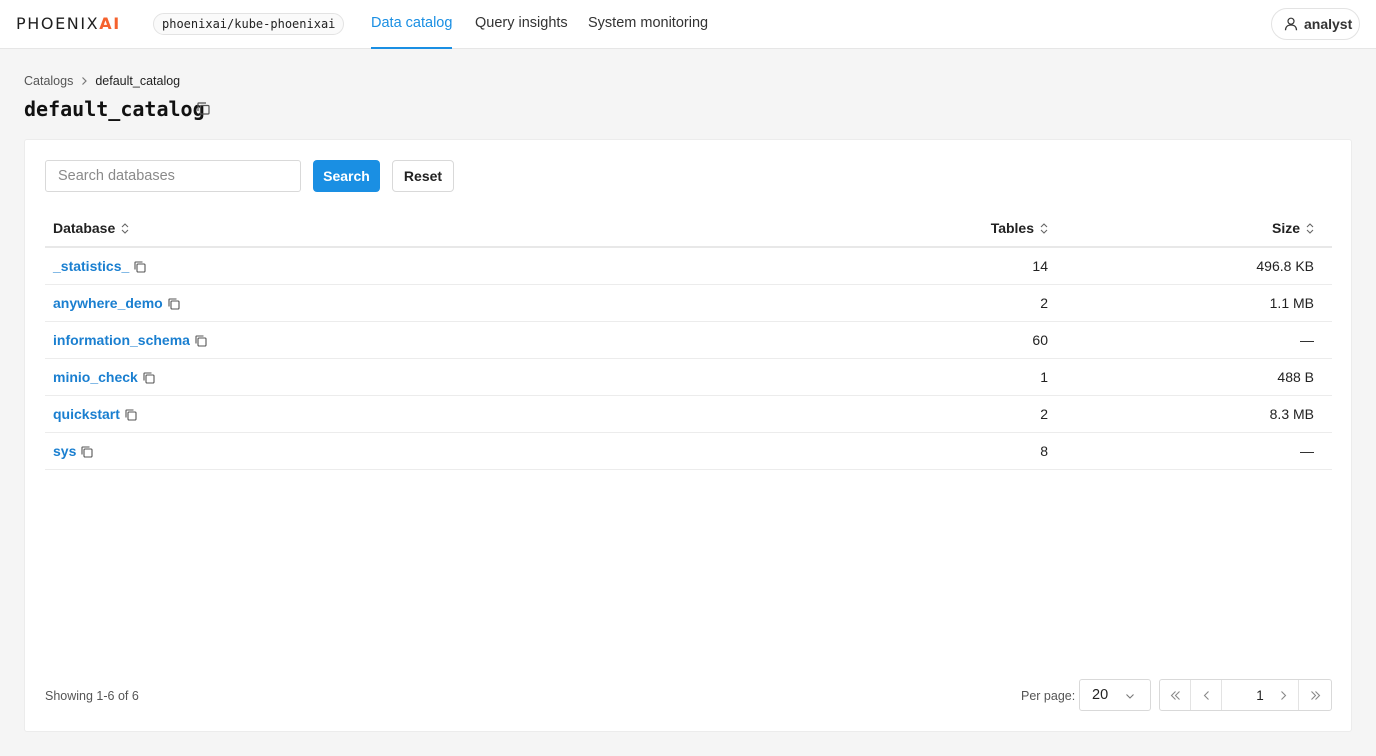 The height and width of the screenshot is (756, 1376). I want to click on database-link: sys, so click(64, 451).